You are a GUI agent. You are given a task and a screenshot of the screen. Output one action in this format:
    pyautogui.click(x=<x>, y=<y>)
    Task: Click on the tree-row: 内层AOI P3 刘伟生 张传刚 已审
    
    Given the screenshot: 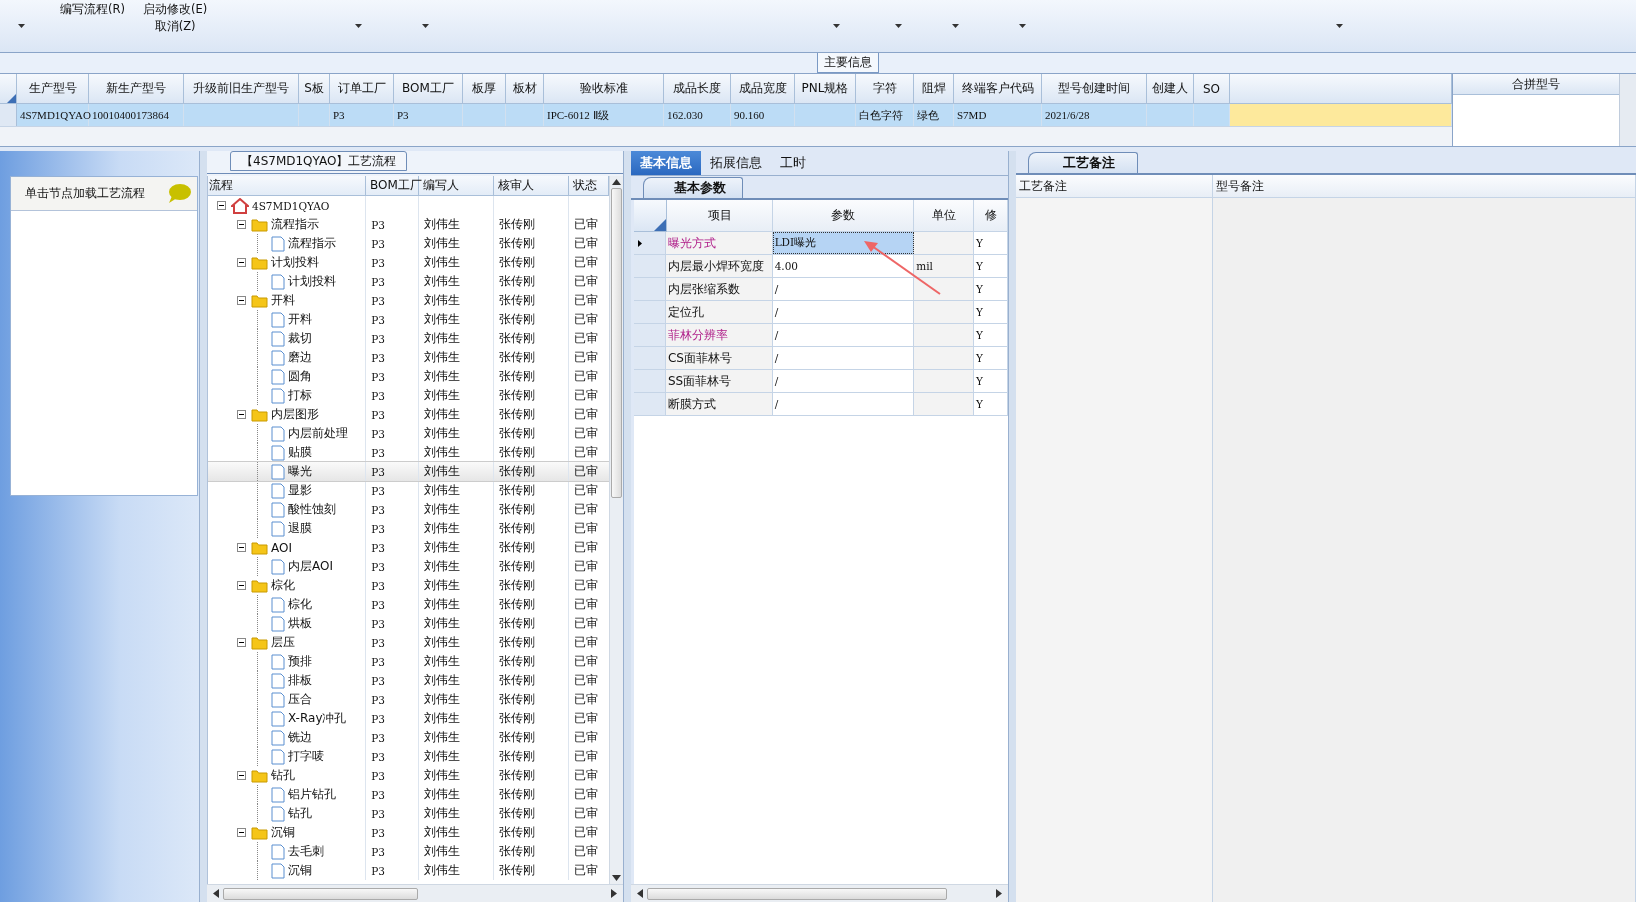 What is the action you would take?
    pyautogui.click(x=408, y=566)
    